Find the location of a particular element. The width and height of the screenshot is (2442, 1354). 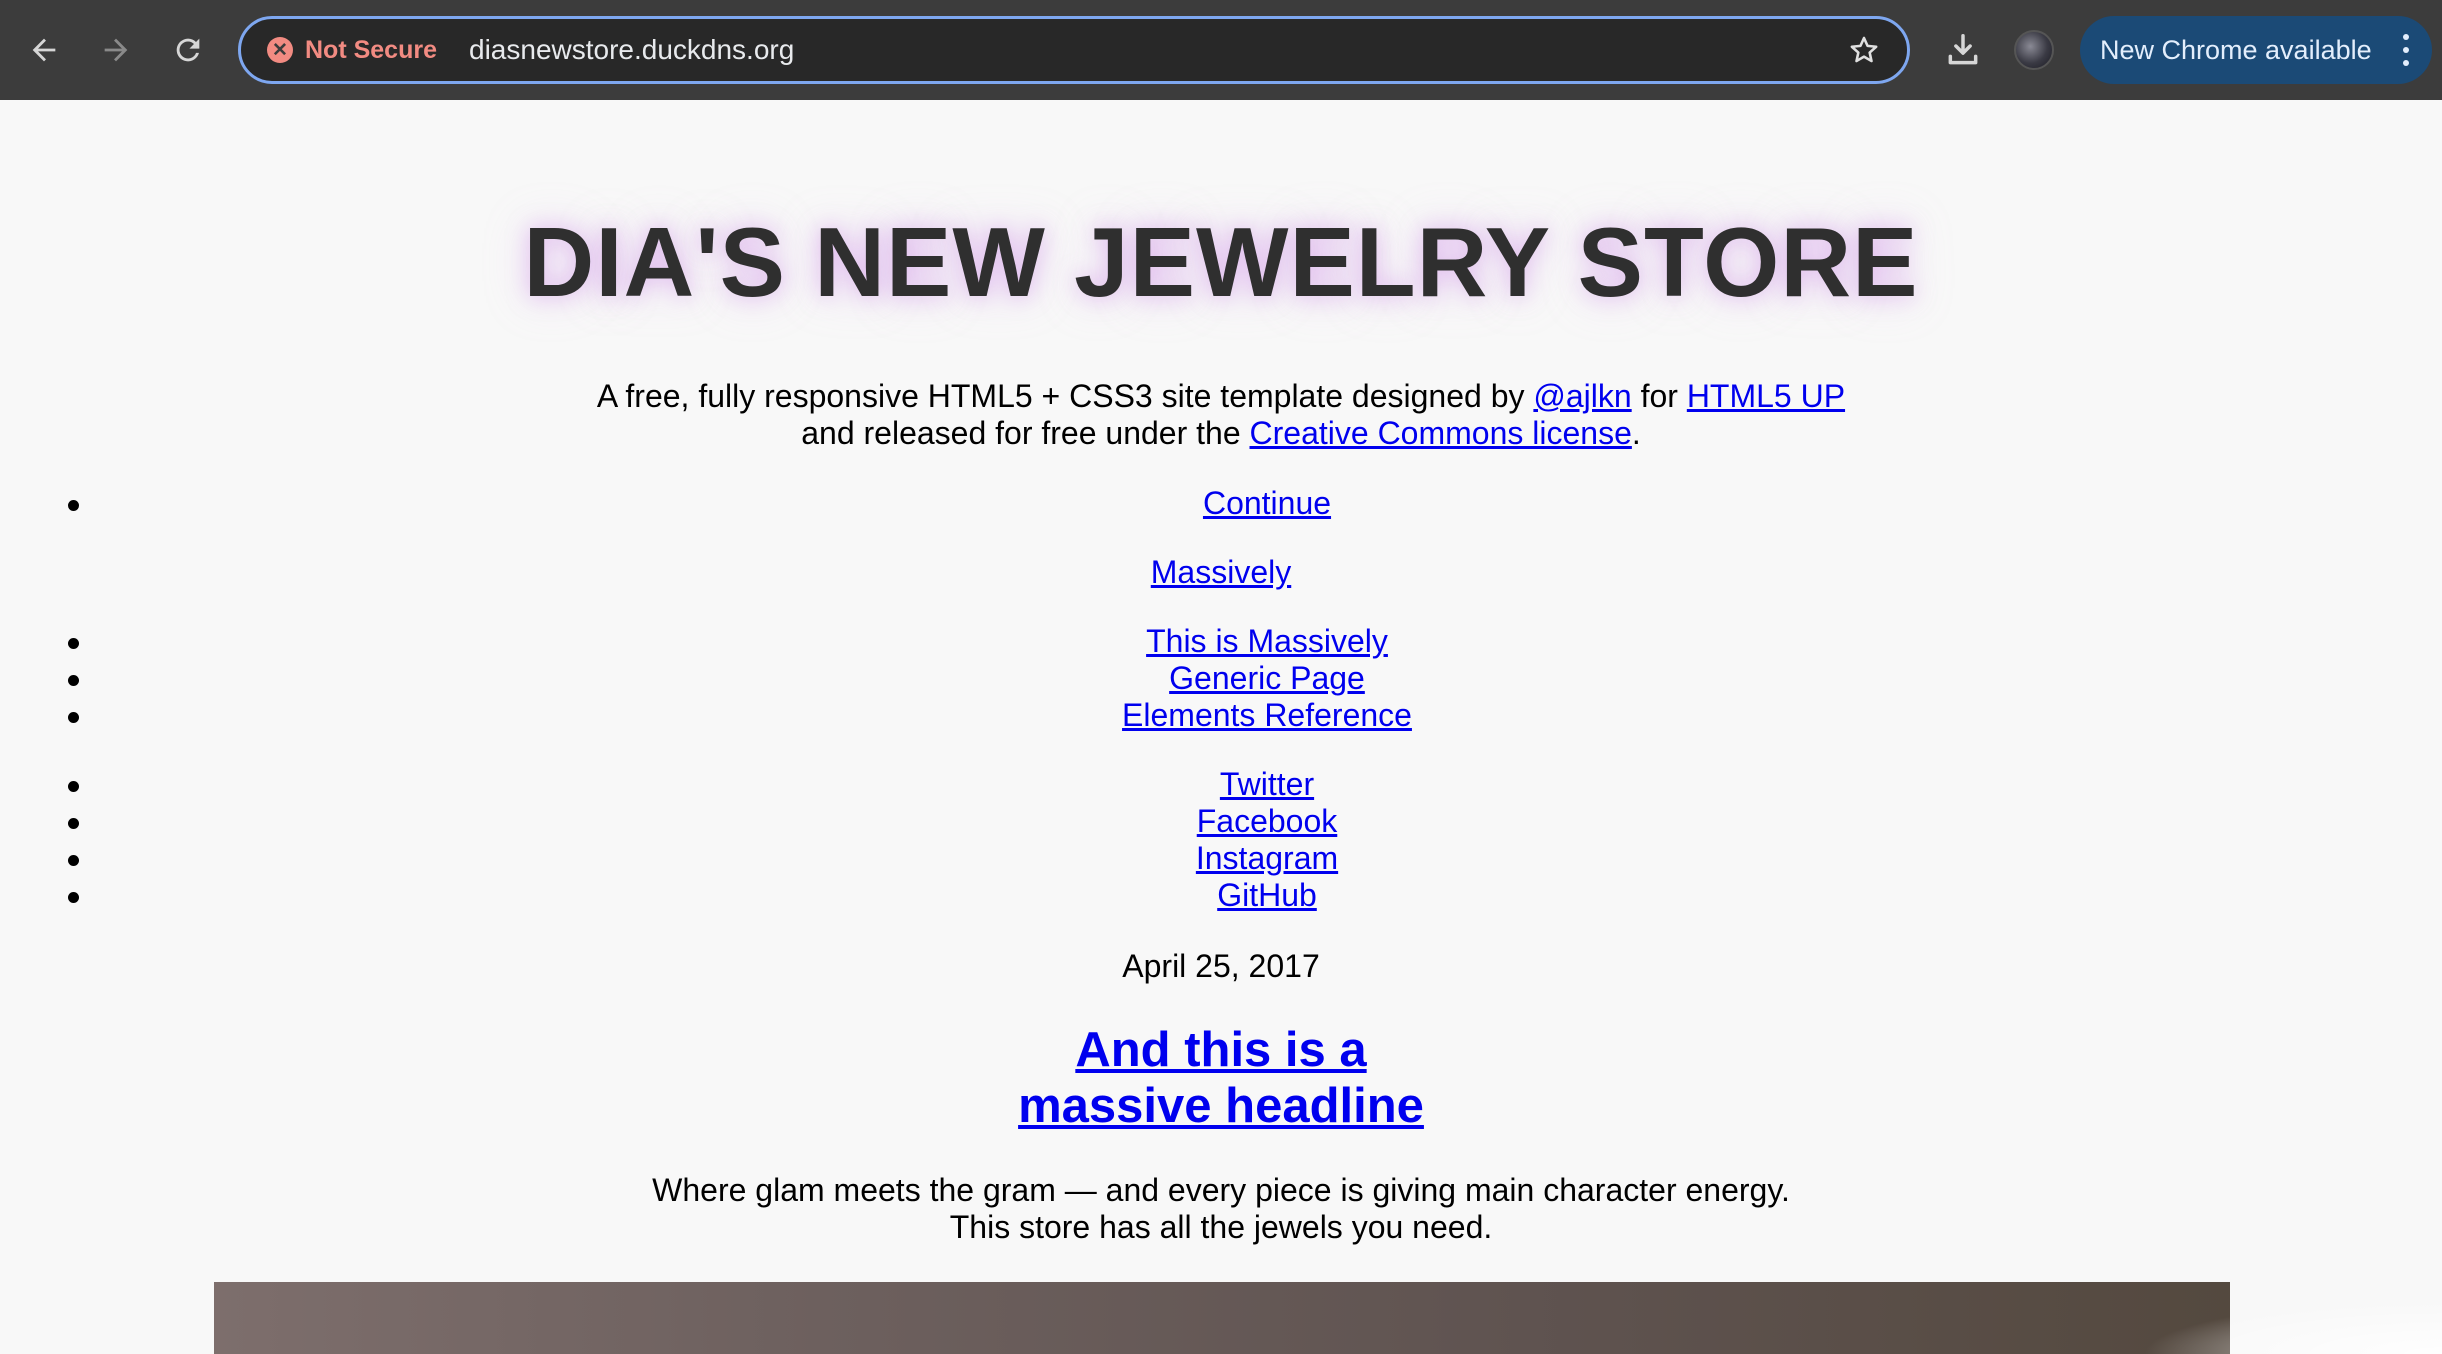

nav-link-this-is-massively: This is Massively is located at coordinates (1267, 641).